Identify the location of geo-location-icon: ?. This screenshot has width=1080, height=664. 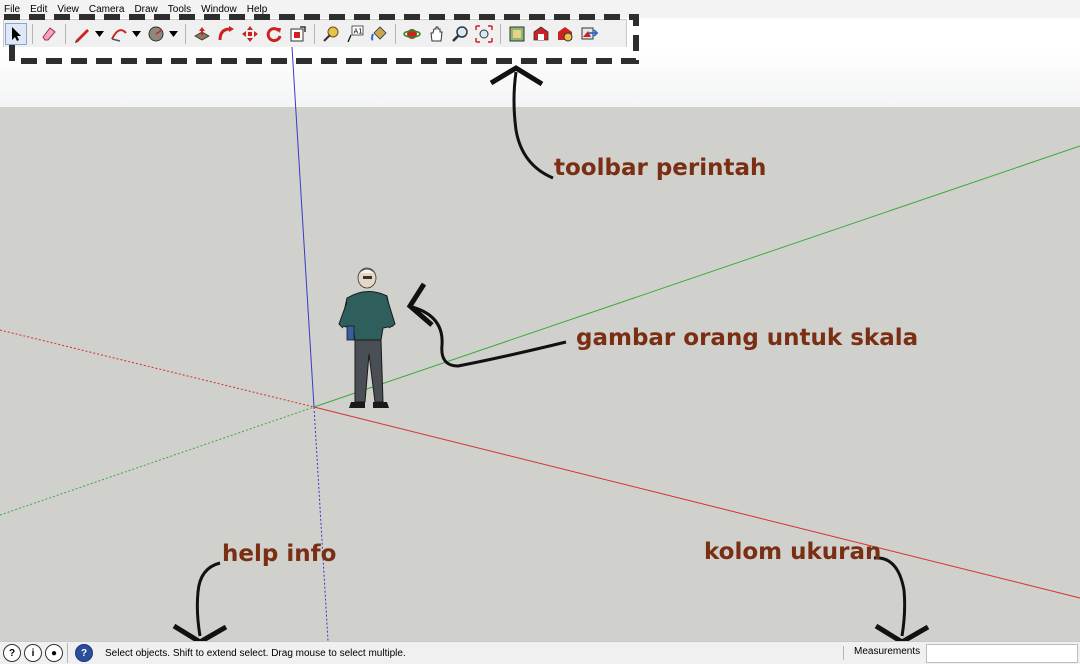
(12, 653).